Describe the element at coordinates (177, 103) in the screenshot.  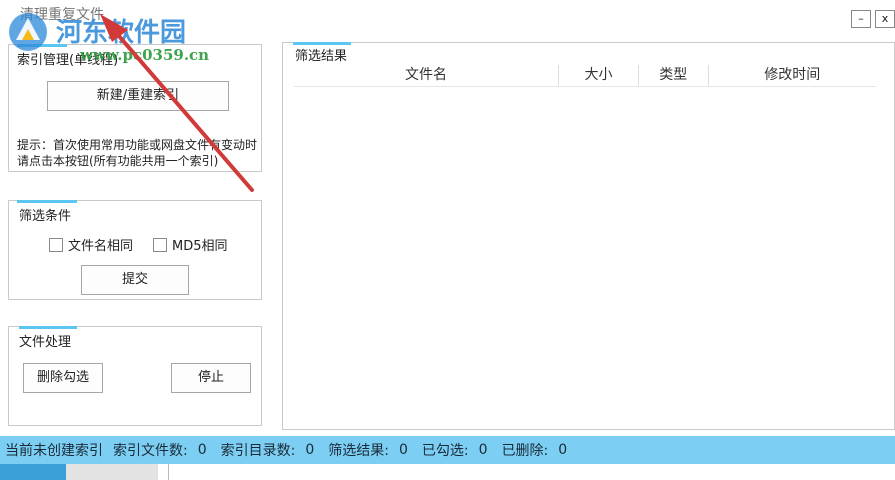
I see `annotation-arrow-icon` at that location.